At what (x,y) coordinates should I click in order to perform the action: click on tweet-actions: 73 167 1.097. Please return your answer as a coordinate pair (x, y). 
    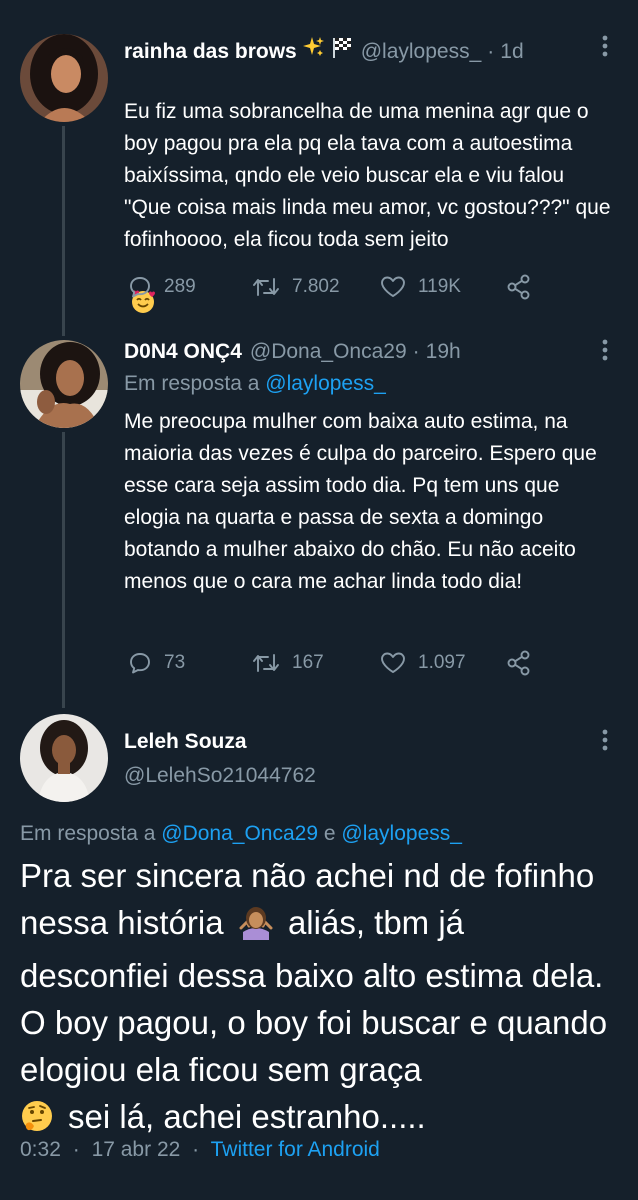
    Looking at the image, I should click on (336, 663).